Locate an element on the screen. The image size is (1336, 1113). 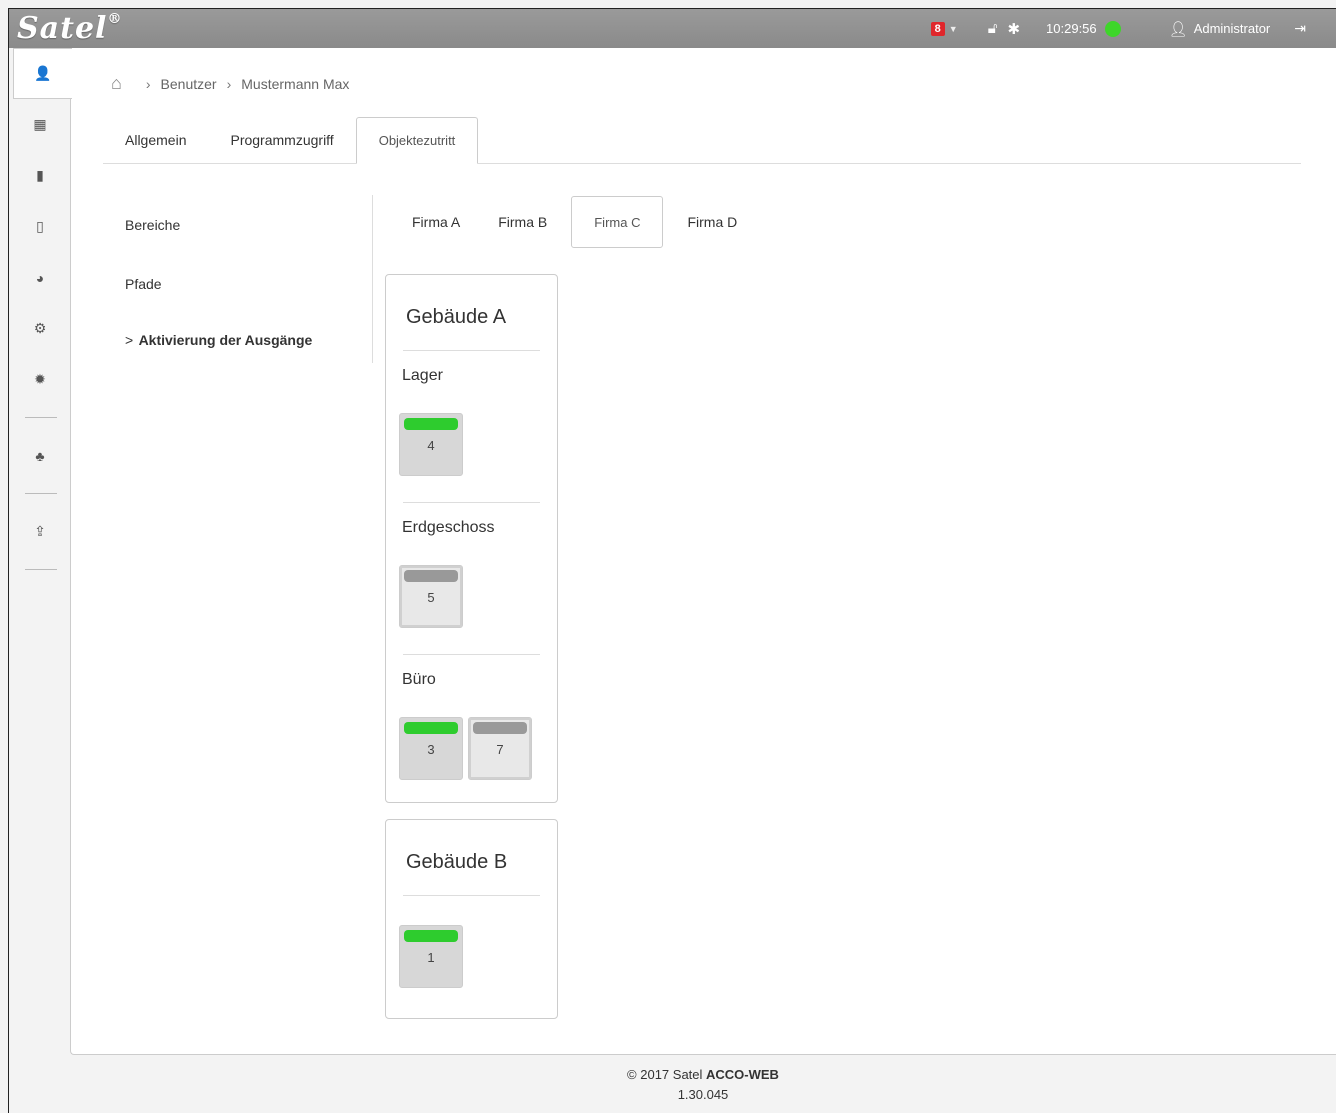
door-tile: 7 is located at coordinates (500, 748).